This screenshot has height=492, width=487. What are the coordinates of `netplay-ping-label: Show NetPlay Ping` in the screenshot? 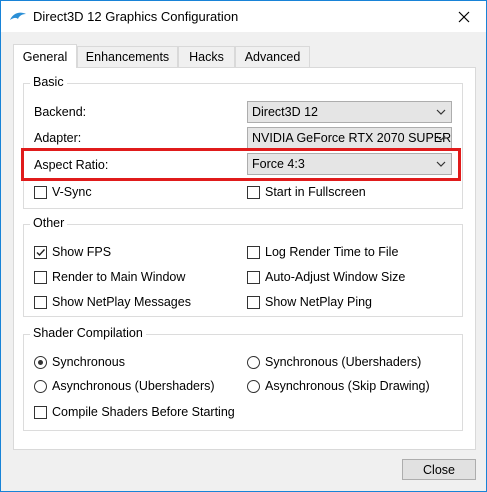 It's located at (319, 302).